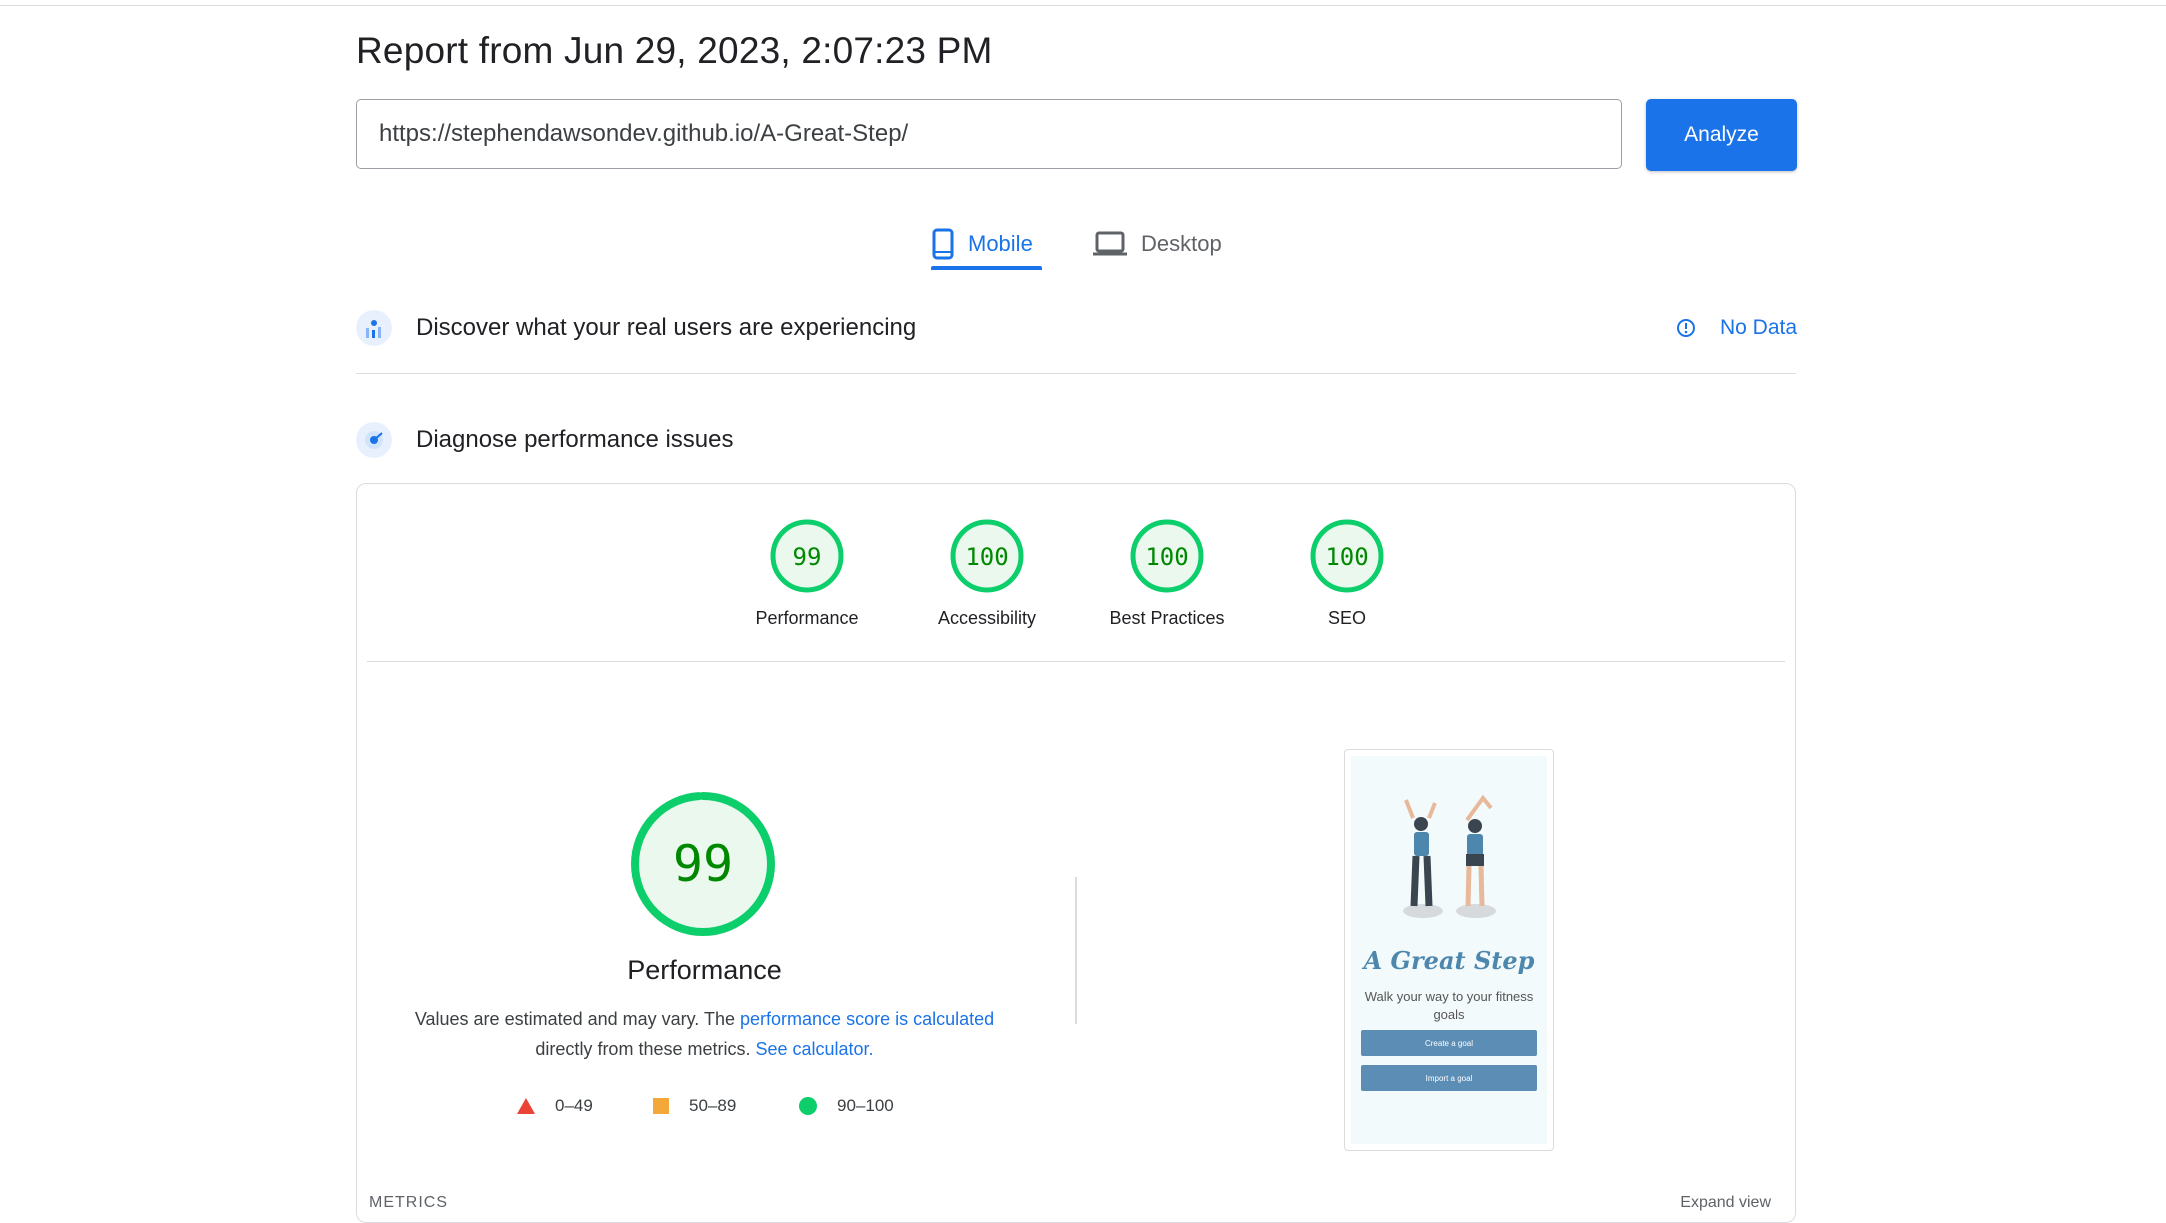 This screenshot has width=2166, height=1223. What do you see at coordinates (1721, 135) in the screenshot?
I see `analyze-button: Analyze` at bounding box center [1721, 135].